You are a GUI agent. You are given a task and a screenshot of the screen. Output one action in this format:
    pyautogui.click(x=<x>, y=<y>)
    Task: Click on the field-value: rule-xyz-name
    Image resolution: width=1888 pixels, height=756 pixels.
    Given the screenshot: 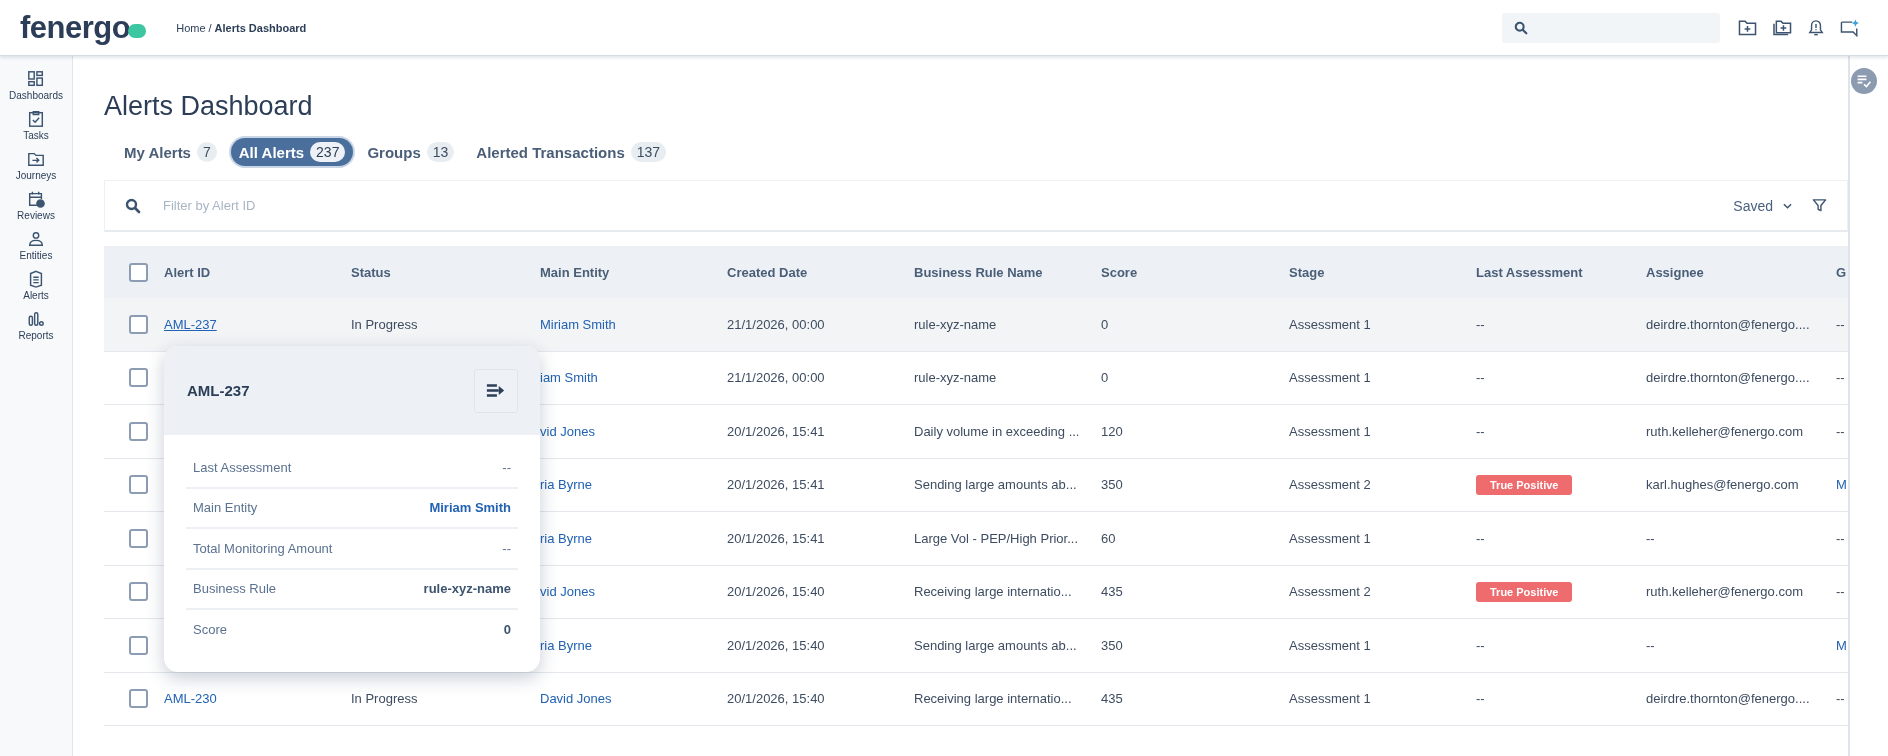 What is the action you would take?
    pyautogui.click(x=467, y=589)
    